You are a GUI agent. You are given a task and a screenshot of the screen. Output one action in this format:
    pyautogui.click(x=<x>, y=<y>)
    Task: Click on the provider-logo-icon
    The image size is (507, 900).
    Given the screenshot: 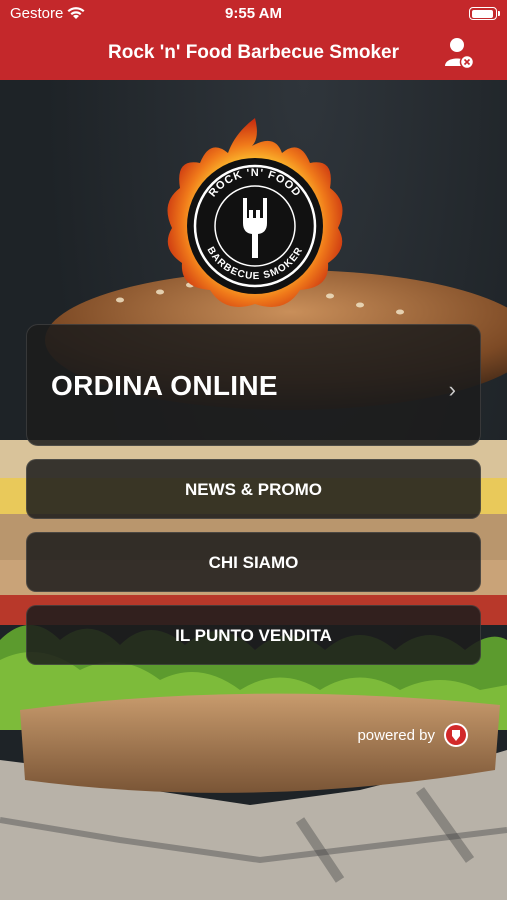 What is the action you would take?
    pyautogui.click(x=456, y=735)
    